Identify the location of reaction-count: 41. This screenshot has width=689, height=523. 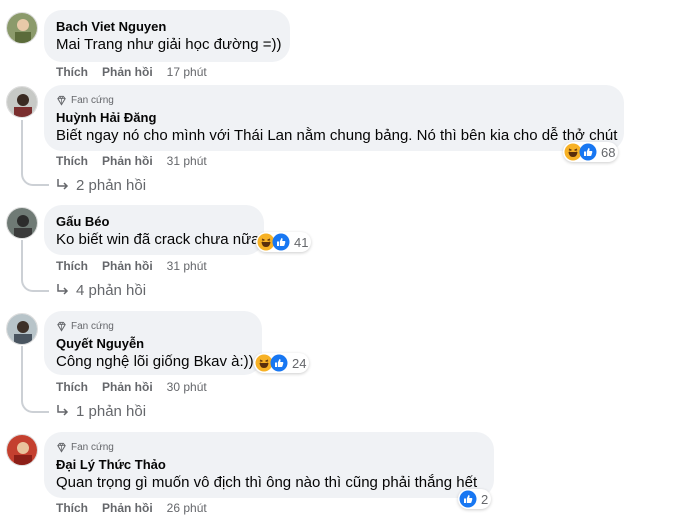
(301, 242).